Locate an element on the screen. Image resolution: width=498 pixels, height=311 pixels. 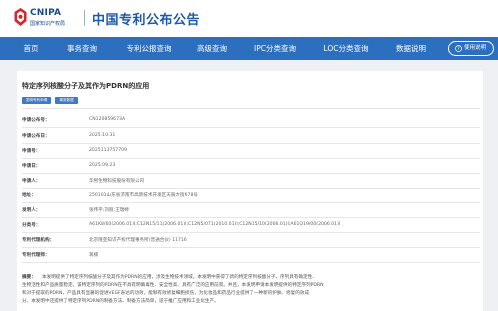
field-label: 专利代理机构： is located at coordinates (38, 240).